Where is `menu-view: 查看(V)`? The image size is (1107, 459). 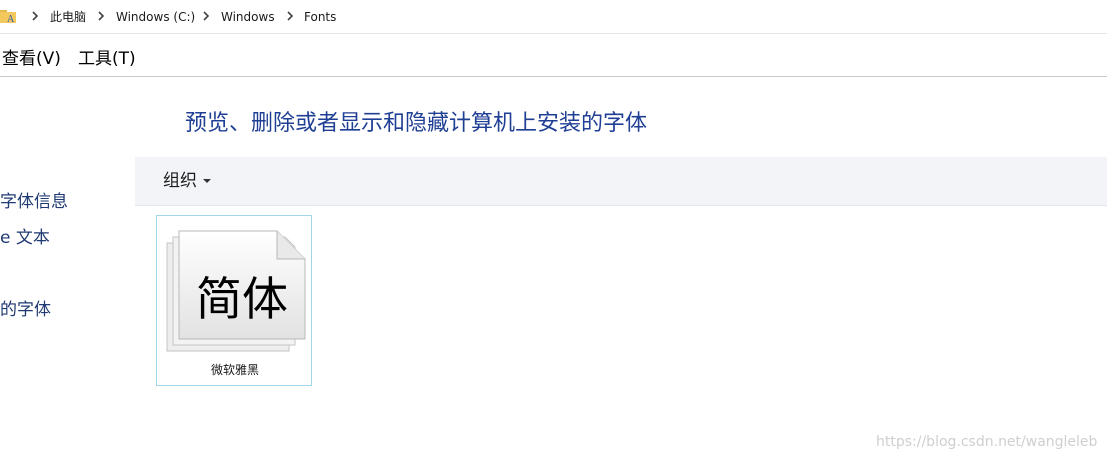 menu-view: 查看(V) is located at coordinates (31, 59).